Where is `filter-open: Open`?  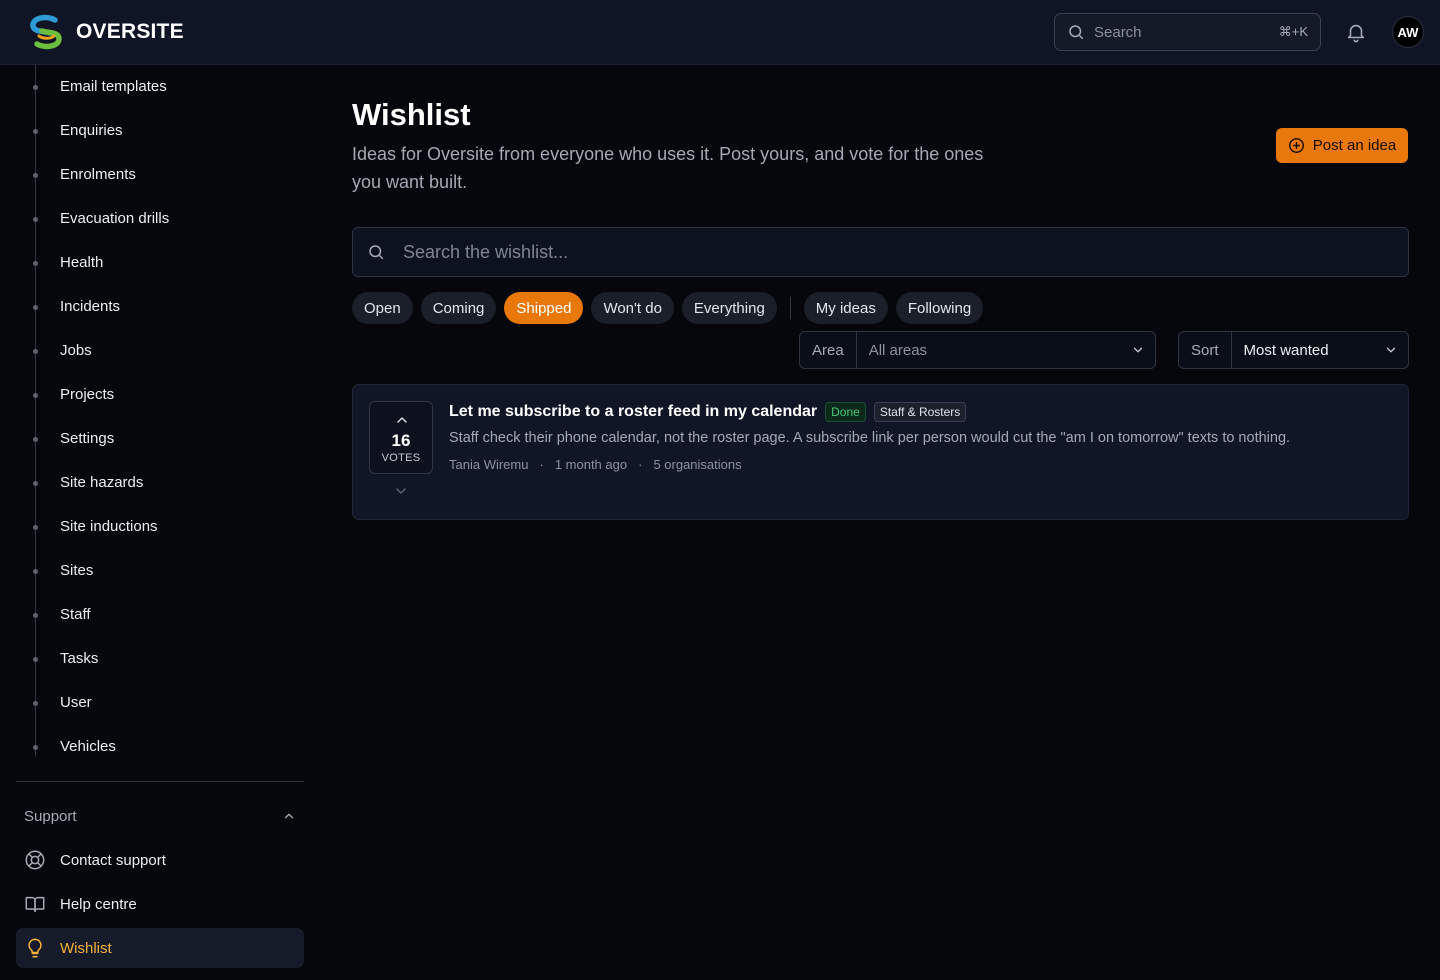 filter-open: Open is located at coordinates (382, 308).